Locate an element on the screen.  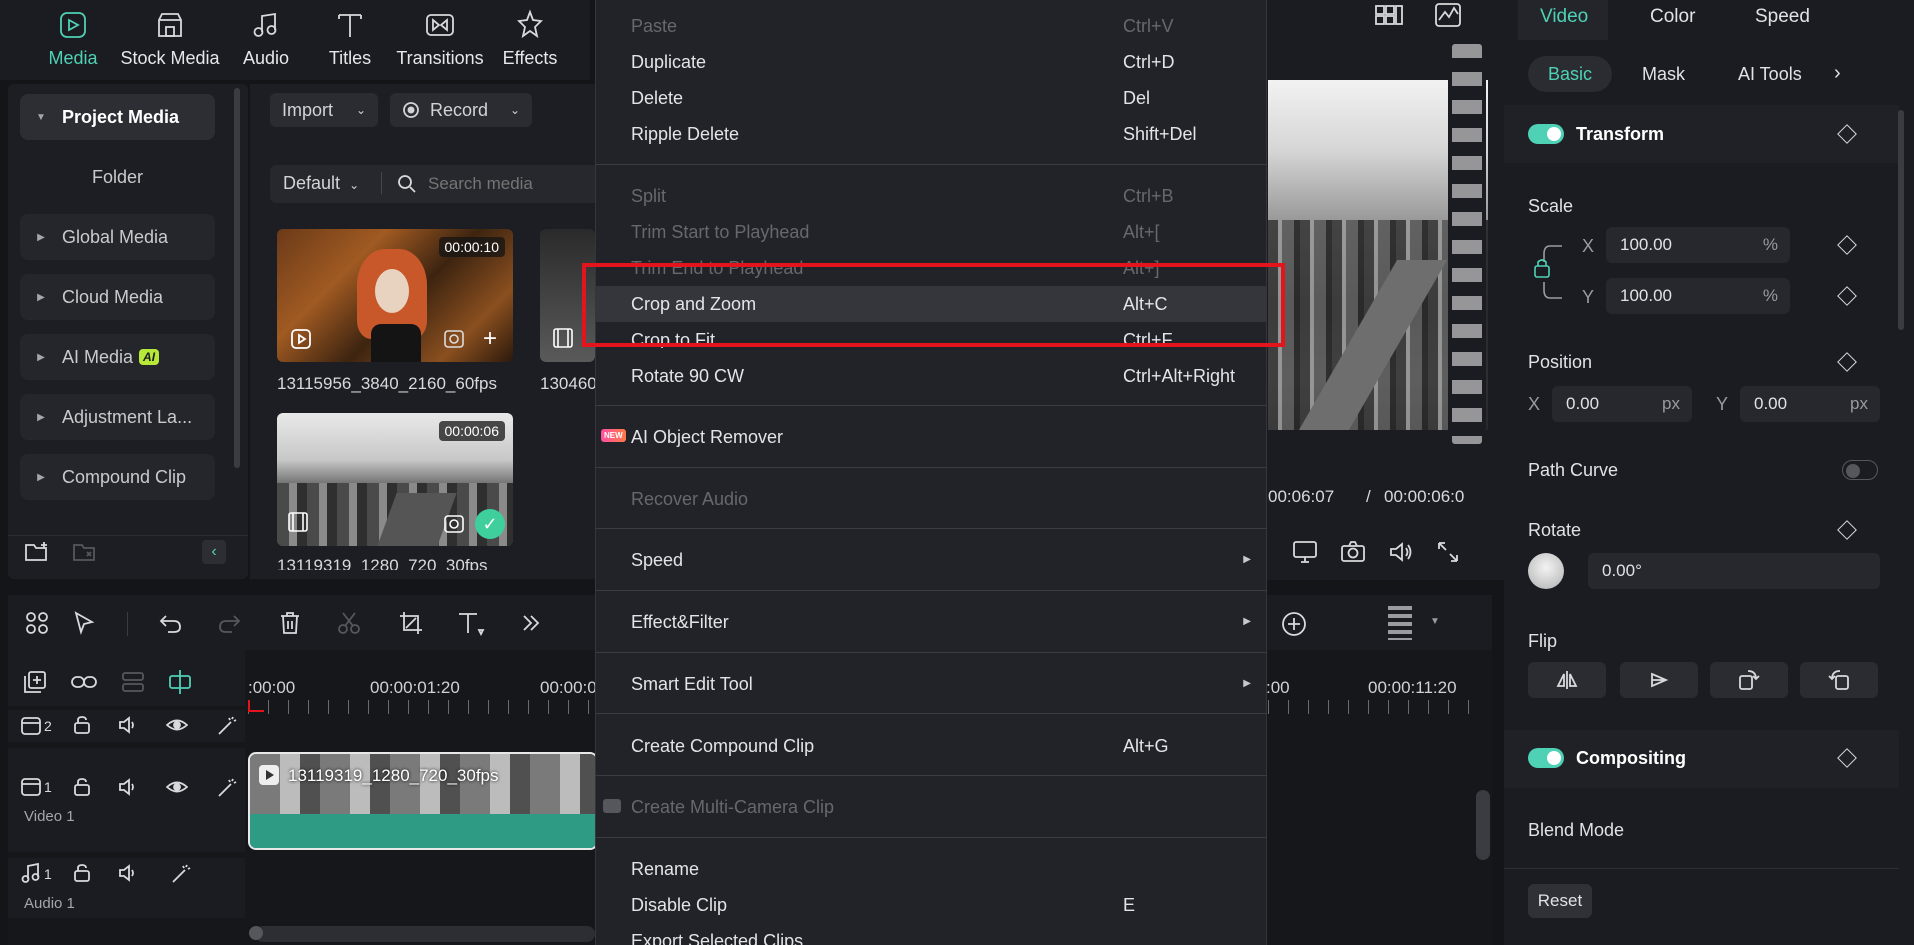
nav-ai-media: ▶ AI Media AI is located at coordinates (117, 357).